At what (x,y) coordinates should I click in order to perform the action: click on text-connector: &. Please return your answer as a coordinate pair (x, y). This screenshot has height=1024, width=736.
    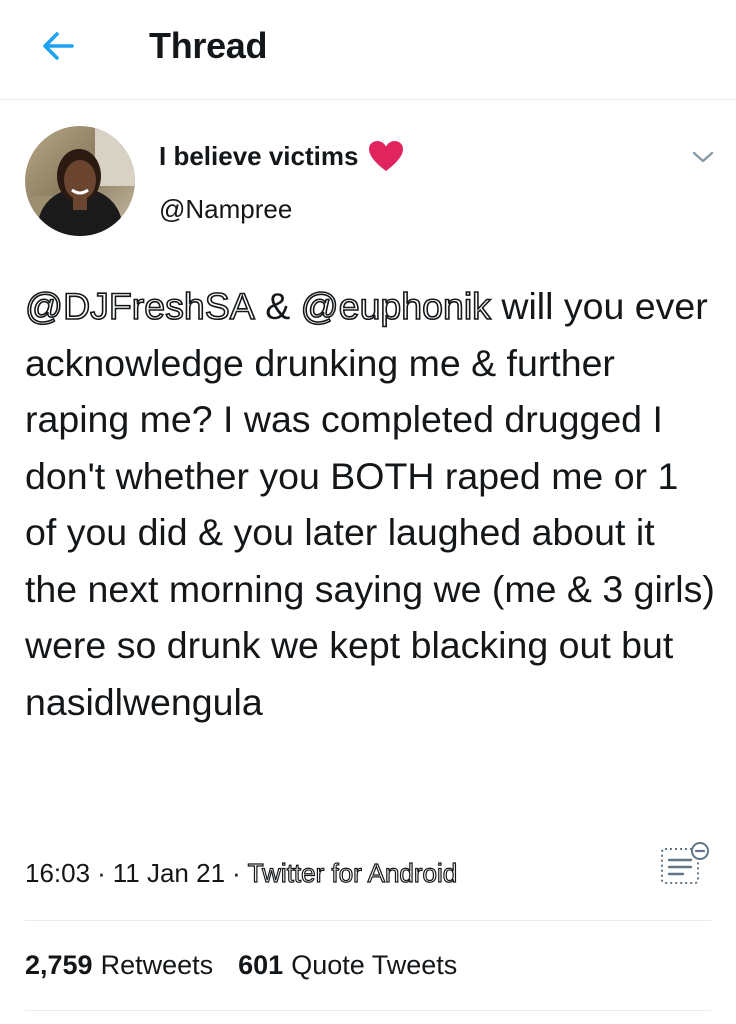
    Looking at the image, I should click on (277, 306).